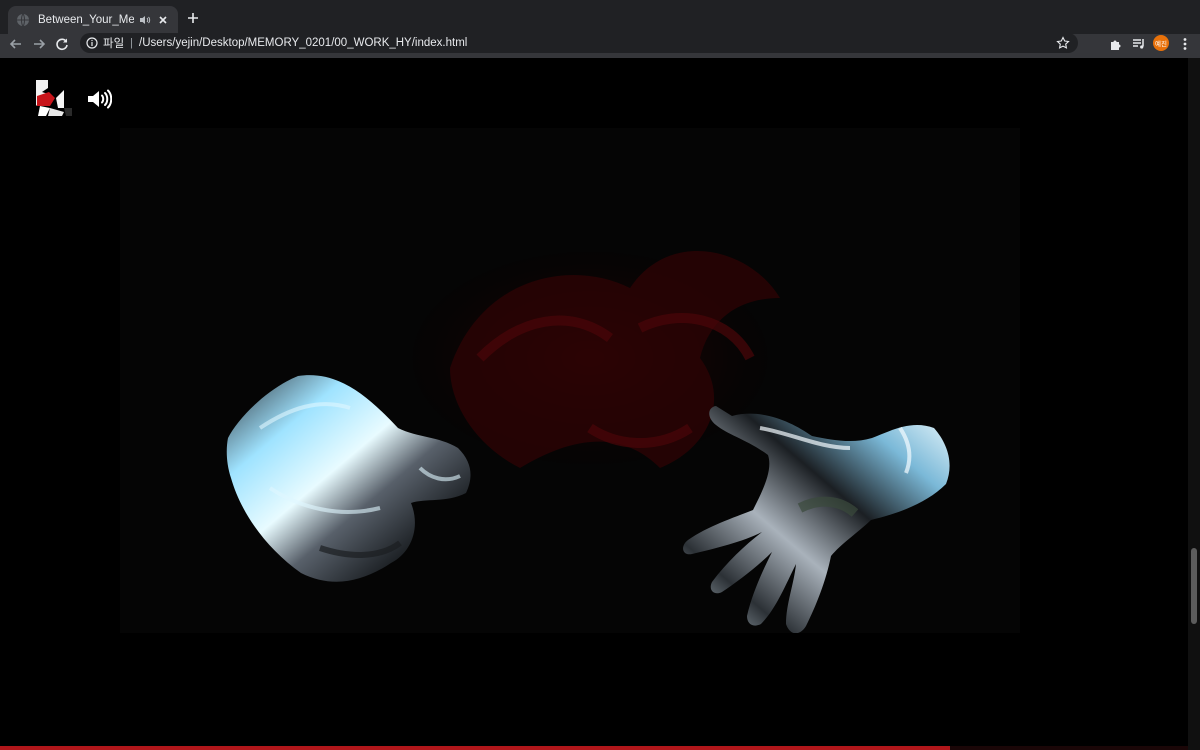 The image size is (1200, 750). Describe the element at coordinates (145, 20) in the screenshot. I see `speaker-icon` at that location.